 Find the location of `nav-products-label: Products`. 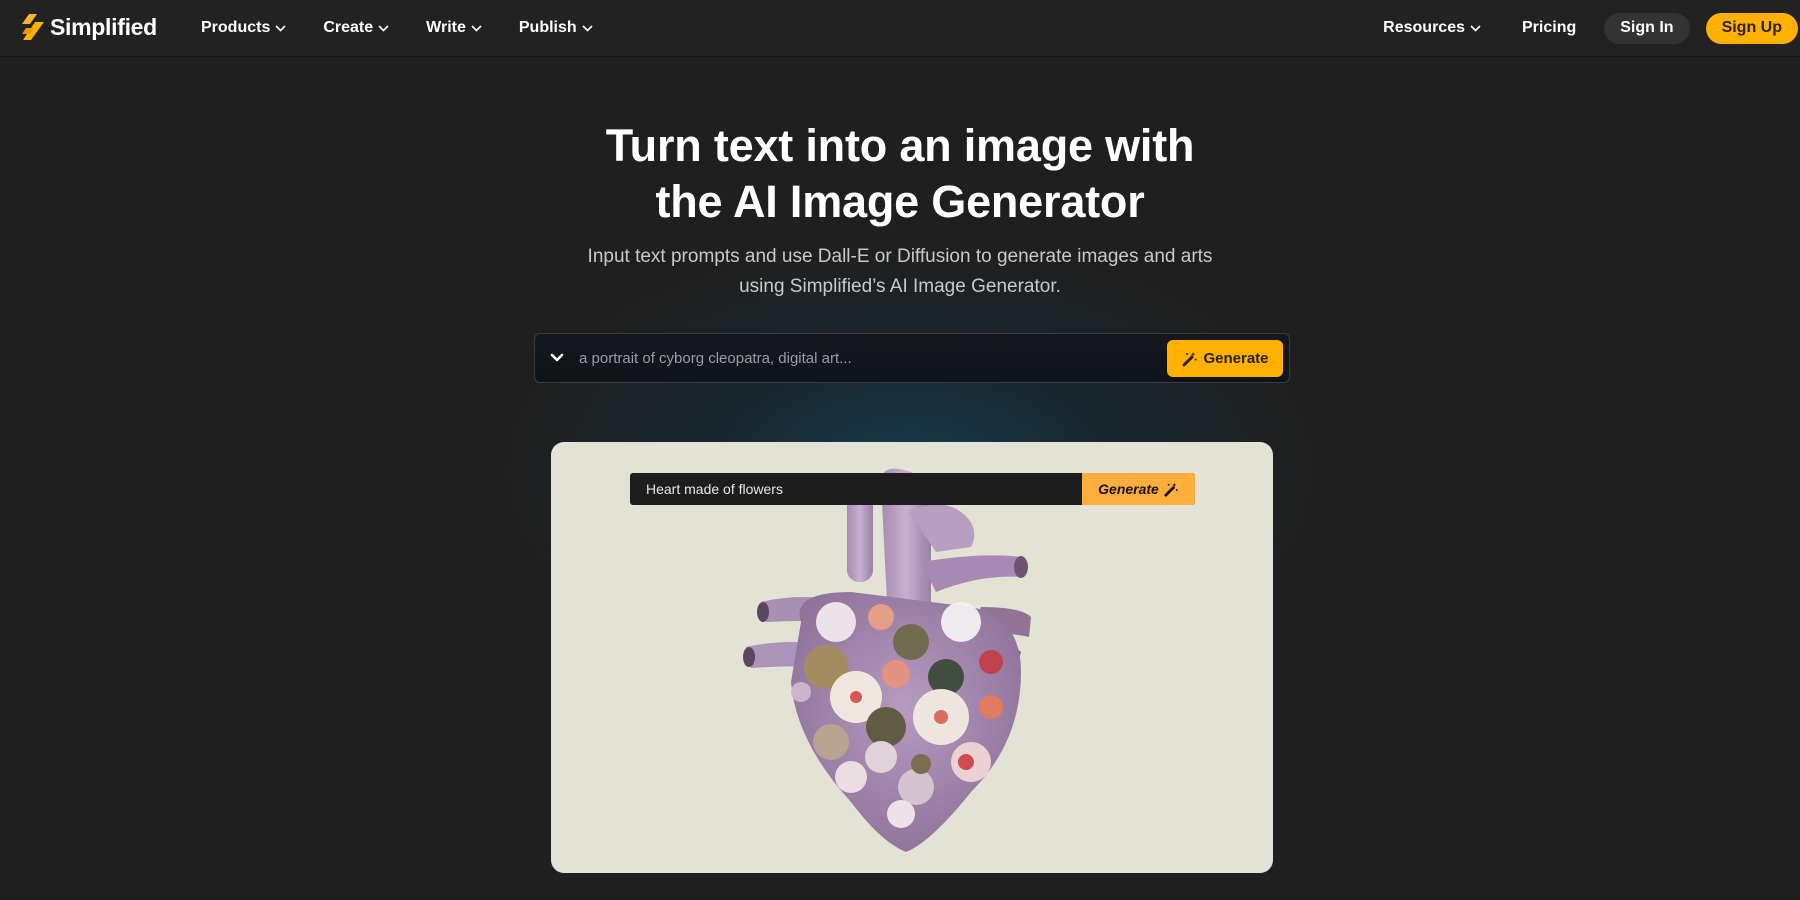

nav-products-label: Products is located at coordinates (236, 27).